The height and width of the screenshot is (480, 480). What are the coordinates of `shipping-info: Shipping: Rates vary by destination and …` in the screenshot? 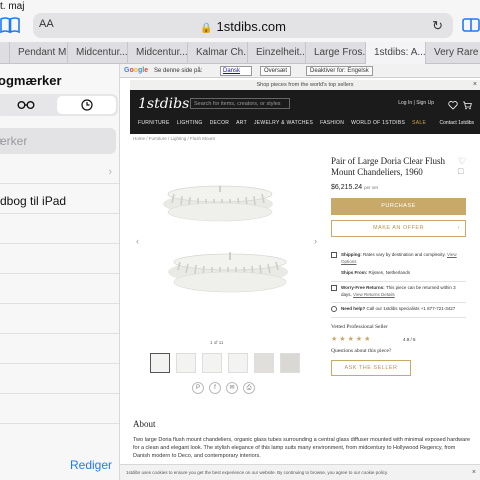 It's located at (398, 258).